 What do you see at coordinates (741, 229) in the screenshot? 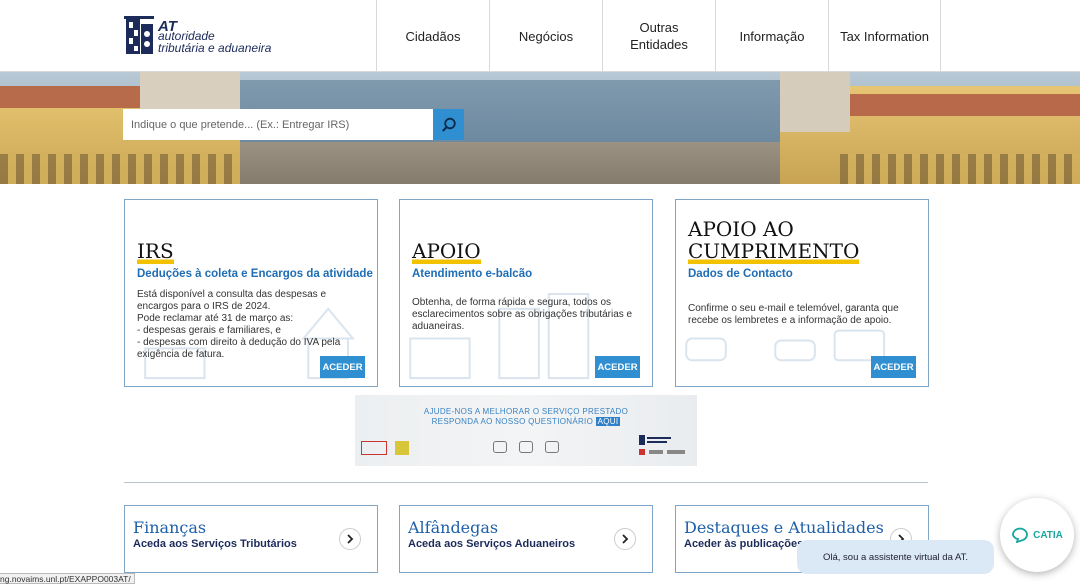
I see `card-title-line1: APOIO AO` at bounding box center [741, 229].